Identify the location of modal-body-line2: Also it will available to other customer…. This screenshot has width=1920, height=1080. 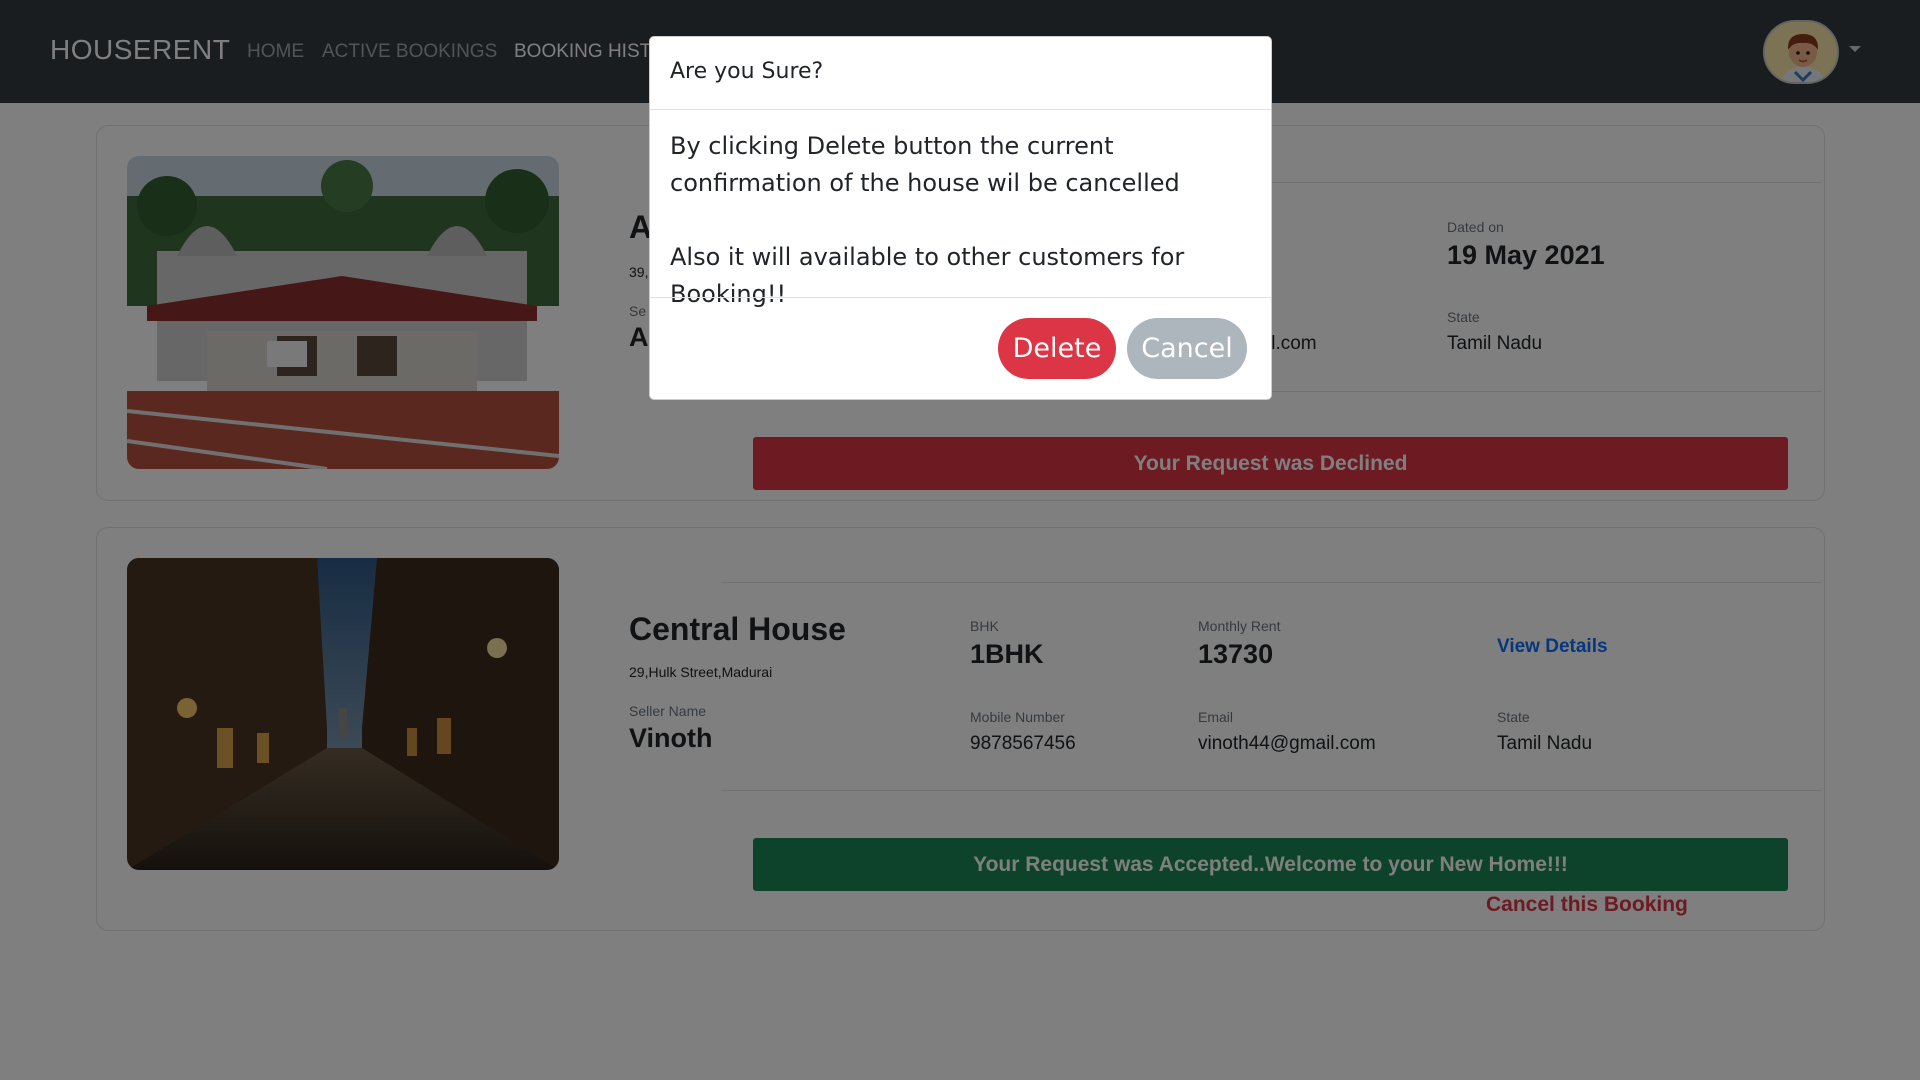
(927, 275).